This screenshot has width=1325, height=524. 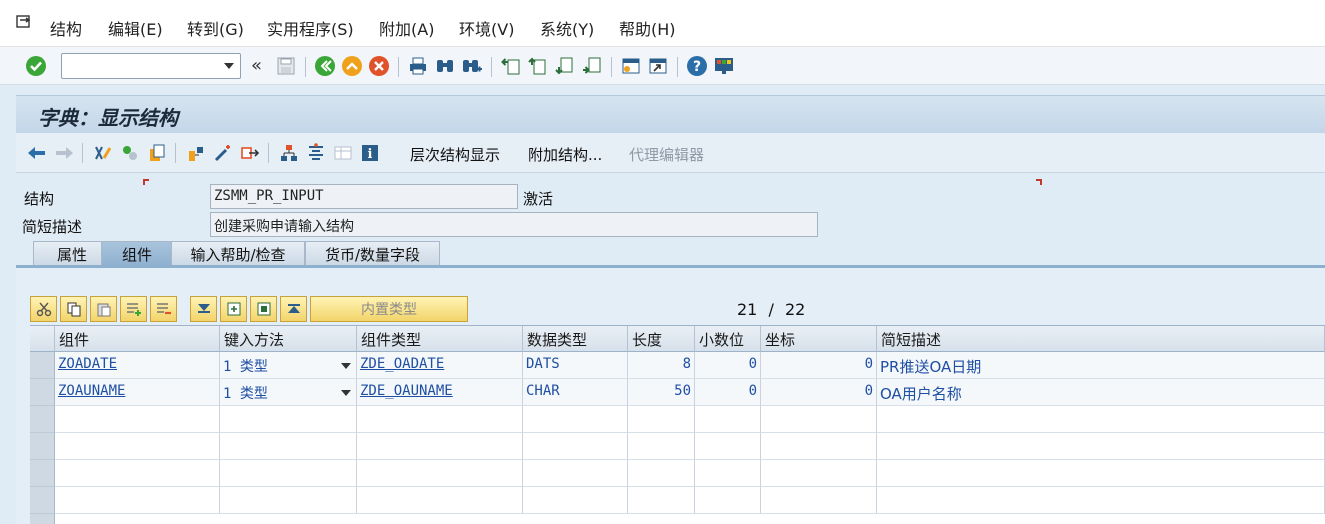 What do you see at coordinates (133, 309) in the screenshot?
I see `insert-row-icon` at bounding box center [133, 309].